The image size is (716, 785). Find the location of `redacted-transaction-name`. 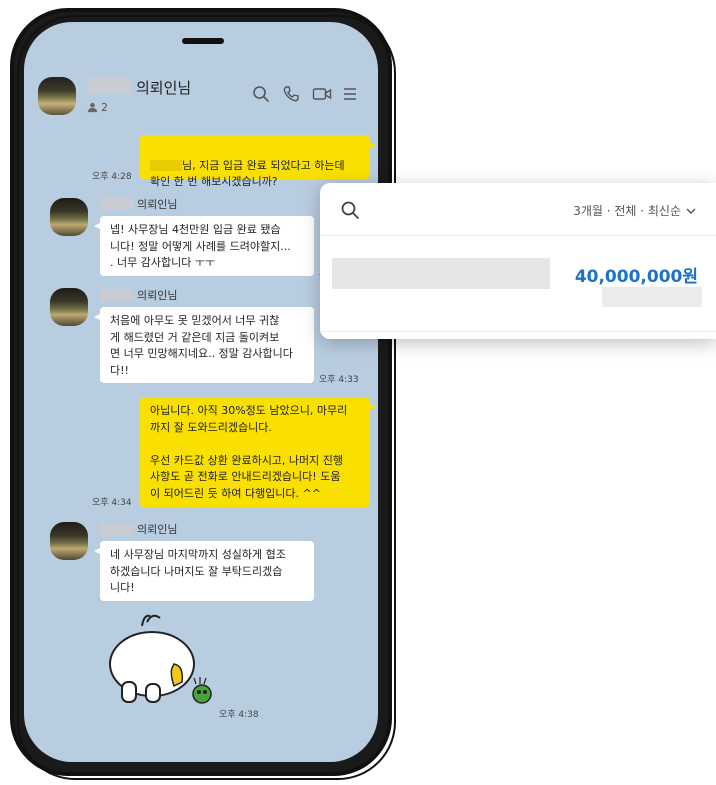

redacted-transaction-name is located at coordinates (441, 273).